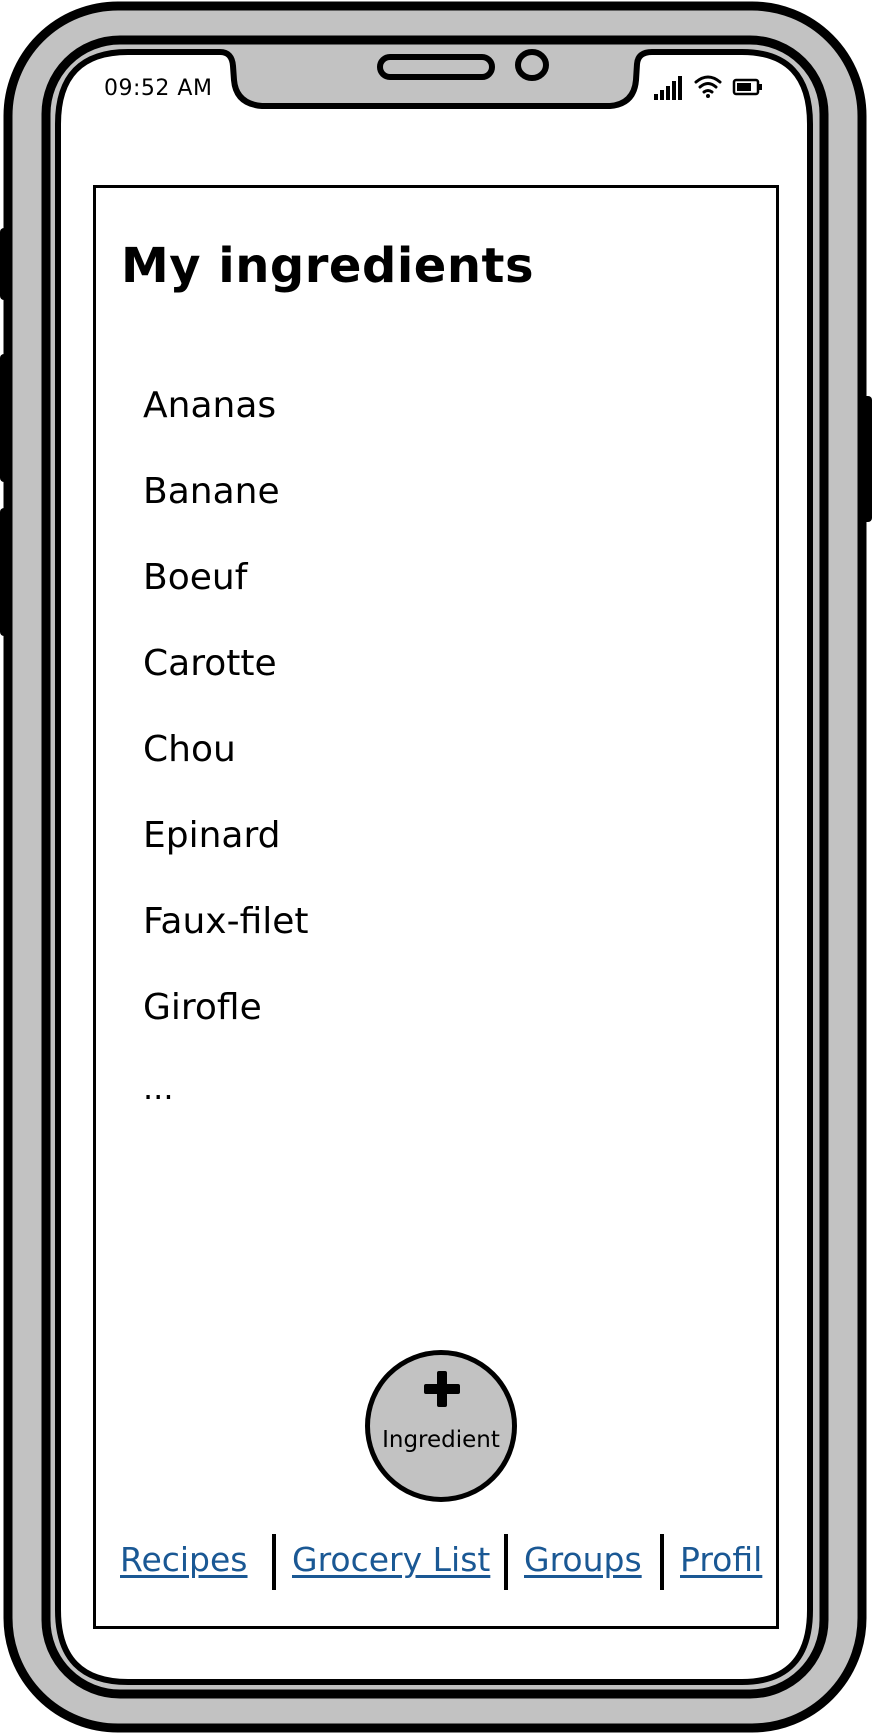 The width and height of the screenshot is (872, 1734). Describe the element at coordinates (721, 1559) in the screenshot. I see `nav-link-profil: Profil` at that location.